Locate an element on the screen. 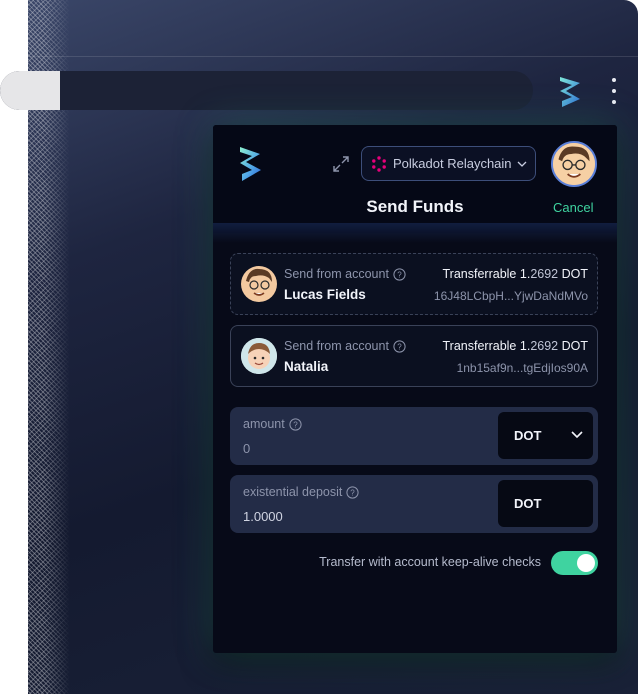 This screenshot has height=694, width=638. account-name: Lucas Fields is located at coordinates (325, 294).